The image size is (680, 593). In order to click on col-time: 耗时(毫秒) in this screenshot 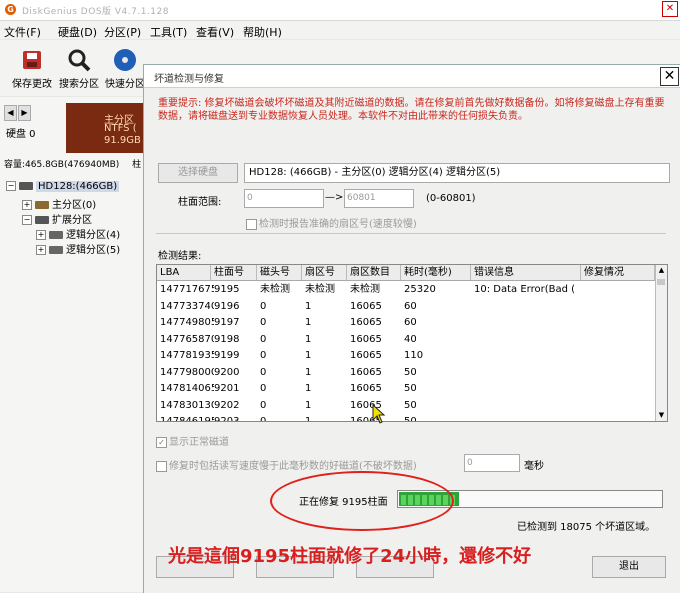, I will do `click(436, 272)`.